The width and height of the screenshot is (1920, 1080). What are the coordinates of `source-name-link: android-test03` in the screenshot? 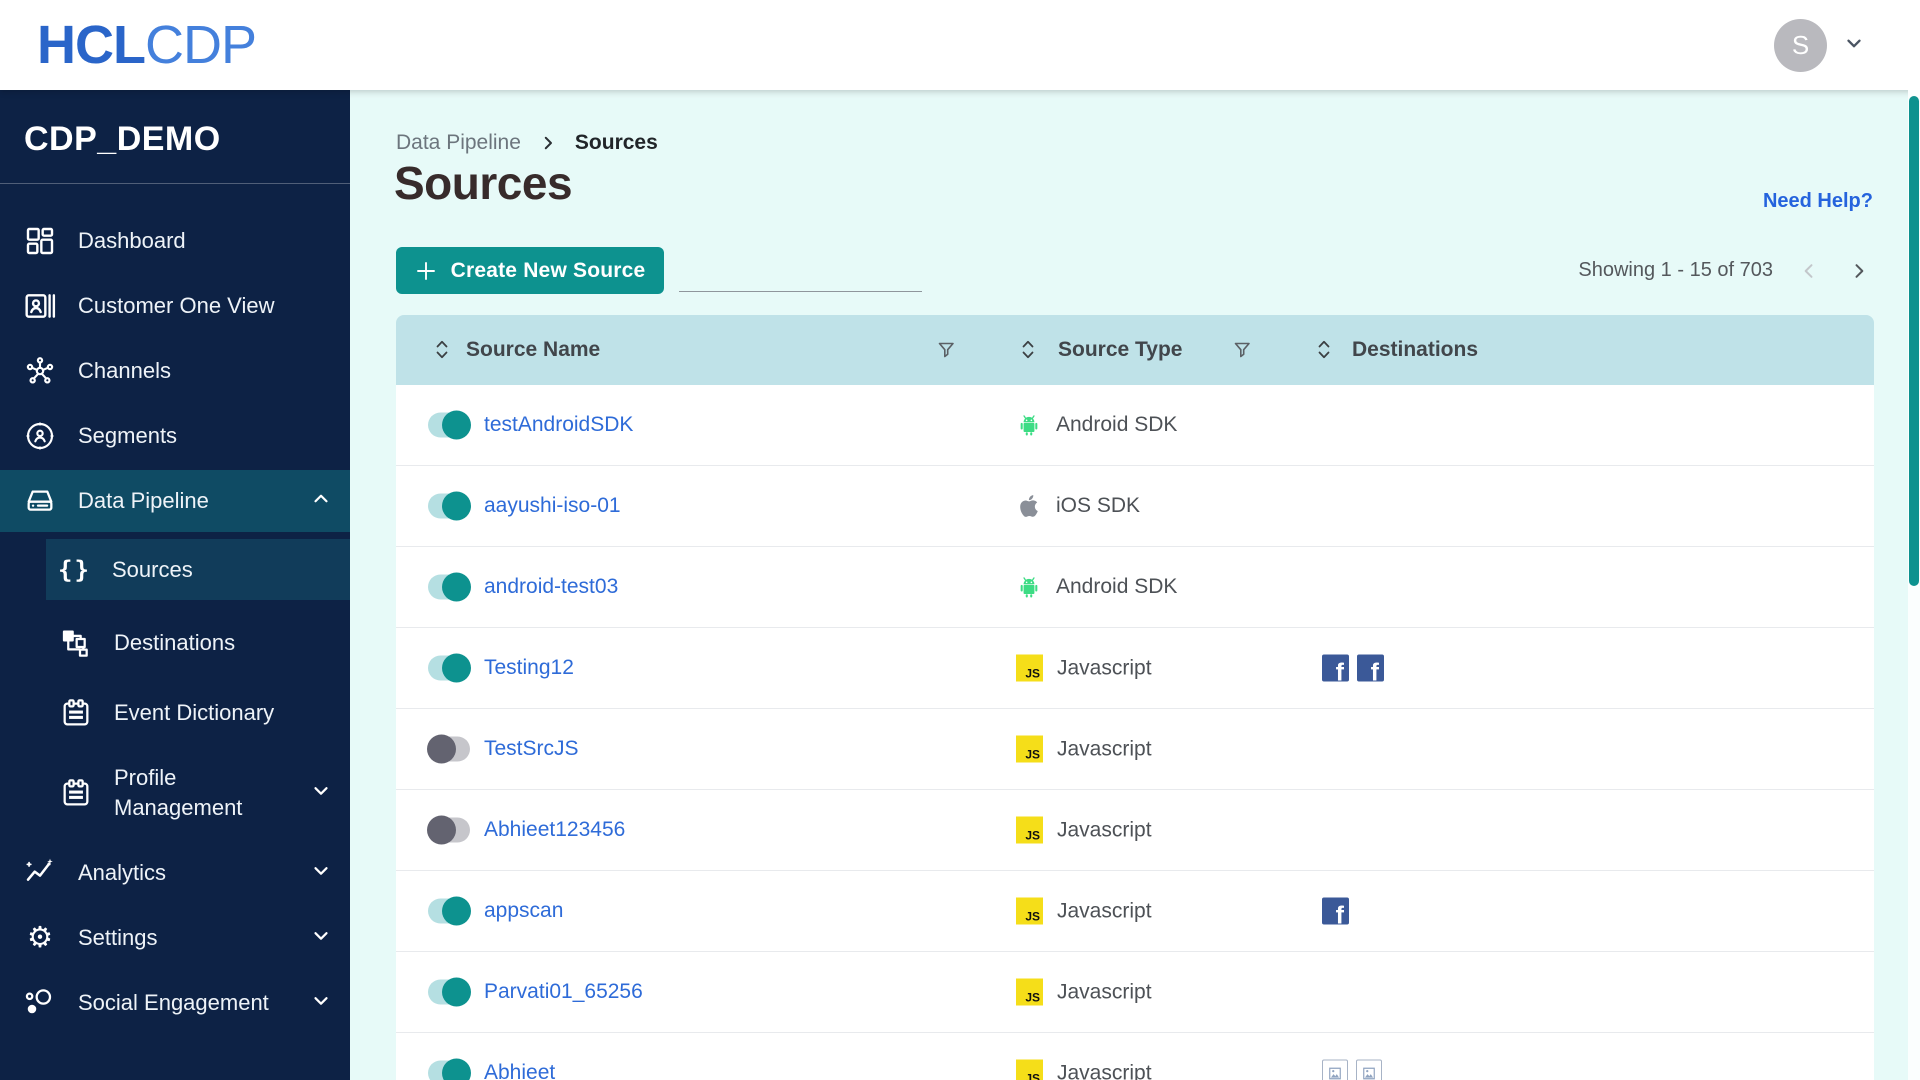 It's located at (551, 587).